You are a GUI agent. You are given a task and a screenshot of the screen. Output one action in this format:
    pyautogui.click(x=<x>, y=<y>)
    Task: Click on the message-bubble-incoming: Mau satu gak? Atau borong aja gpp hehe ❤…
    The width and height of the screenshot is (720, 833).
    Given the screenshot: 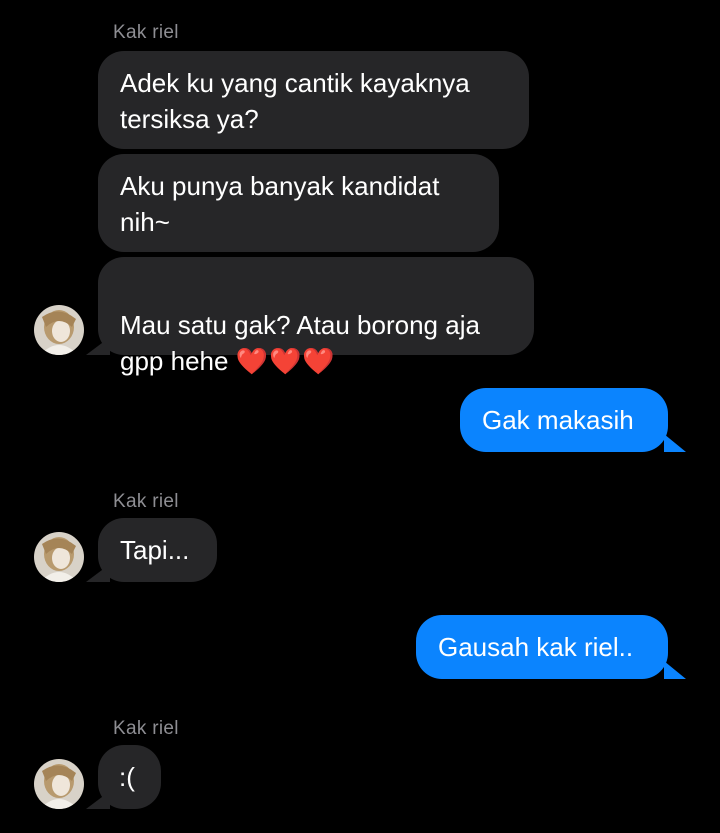 What is the action you would take?
    pyautogui.click(x=316, y=316)
    